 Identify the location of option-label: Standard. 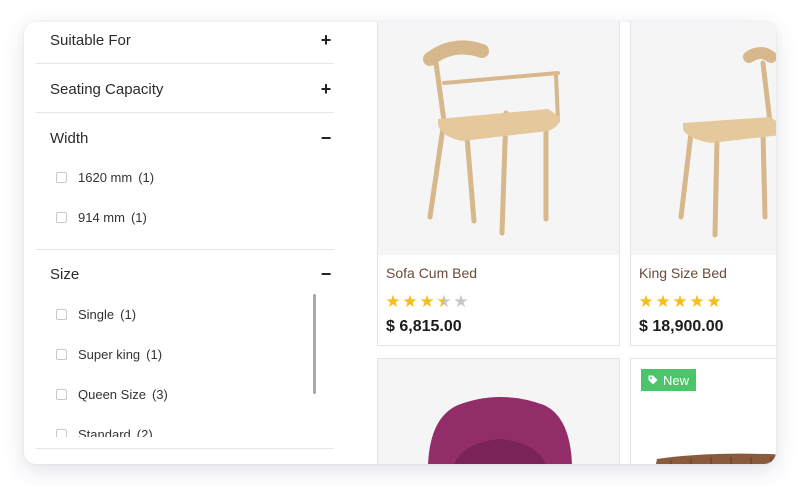
(104, 432).